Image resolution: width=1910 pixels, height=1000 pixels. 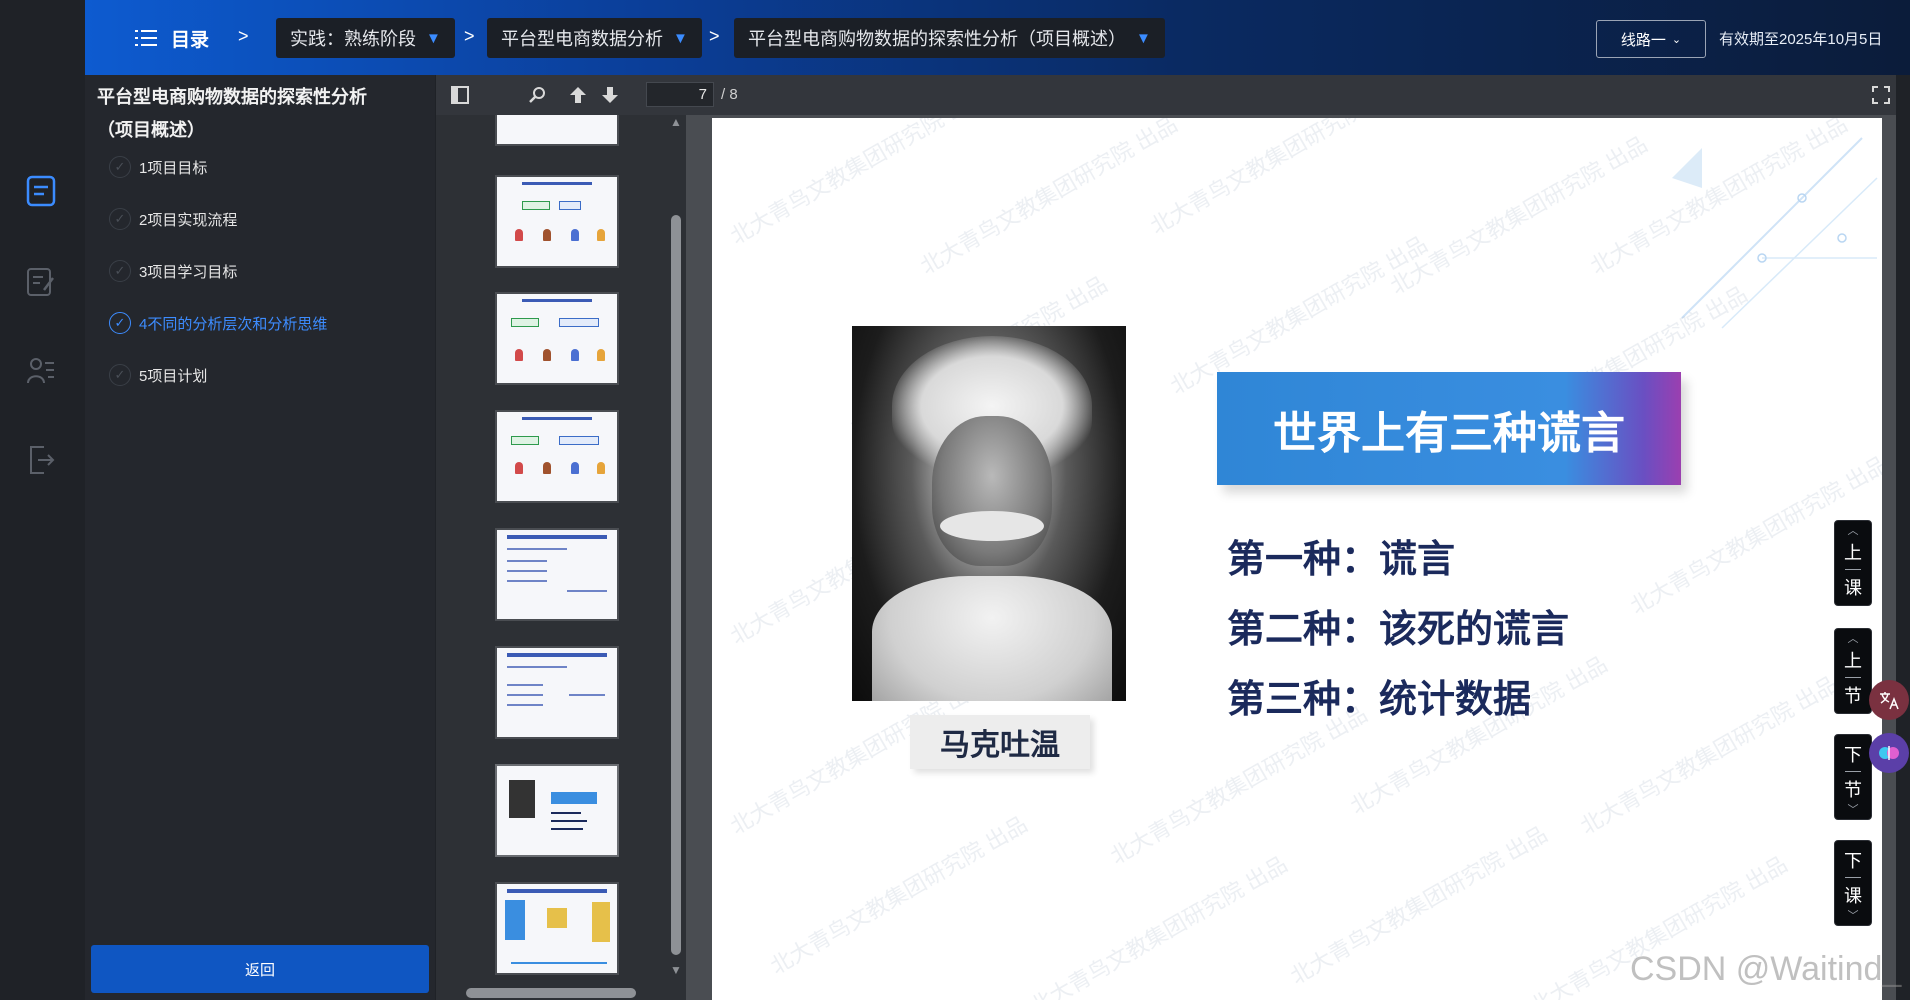 What do you see at coordinates (1643, 40) in the screenshot?
I see `route-label: 线路一` at bounding box center [1643, 40].